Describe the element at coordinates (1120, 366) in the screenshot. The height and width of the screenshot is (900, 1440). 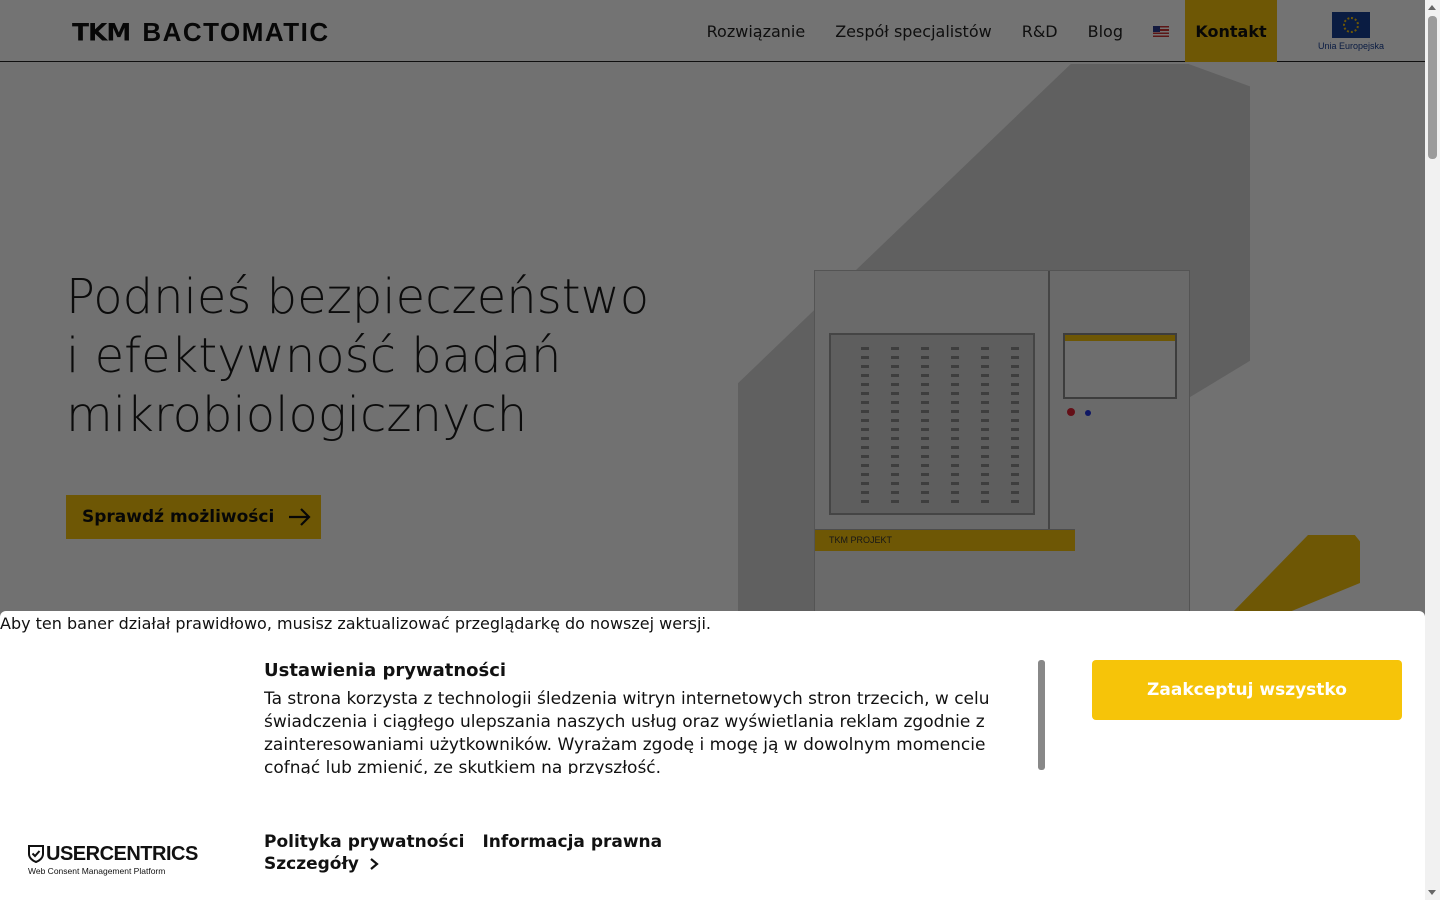
I see `machine-screen` at that location.